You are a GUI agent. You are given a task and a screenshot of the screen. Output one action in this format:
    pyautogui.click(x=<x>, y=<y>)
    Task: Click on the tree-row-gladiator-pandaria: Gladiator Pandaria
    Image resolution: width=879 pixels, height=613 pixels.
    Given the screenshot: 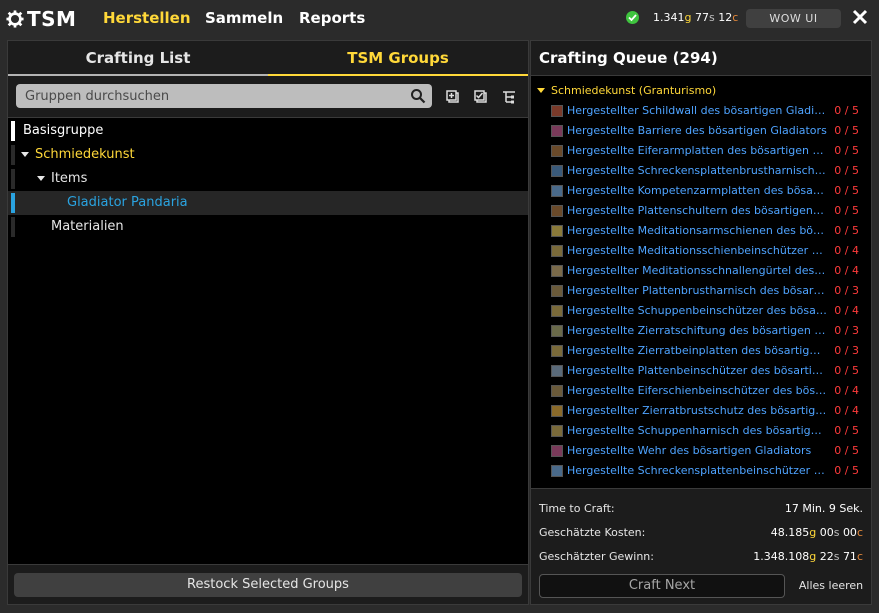 What is the action you would take?
    pyautogui.click(x=268, y=203)
    